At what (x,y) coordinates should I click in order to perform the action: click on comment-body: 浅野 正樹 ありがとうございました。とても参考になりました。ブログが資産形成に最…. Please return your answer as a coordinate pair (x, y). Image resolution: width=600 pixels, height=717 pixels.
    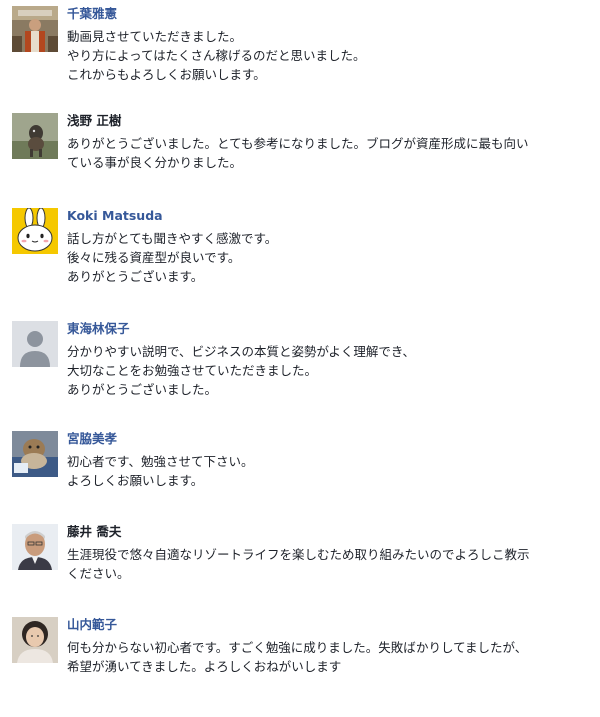
    Looking at the image, I should click on (329, 142).